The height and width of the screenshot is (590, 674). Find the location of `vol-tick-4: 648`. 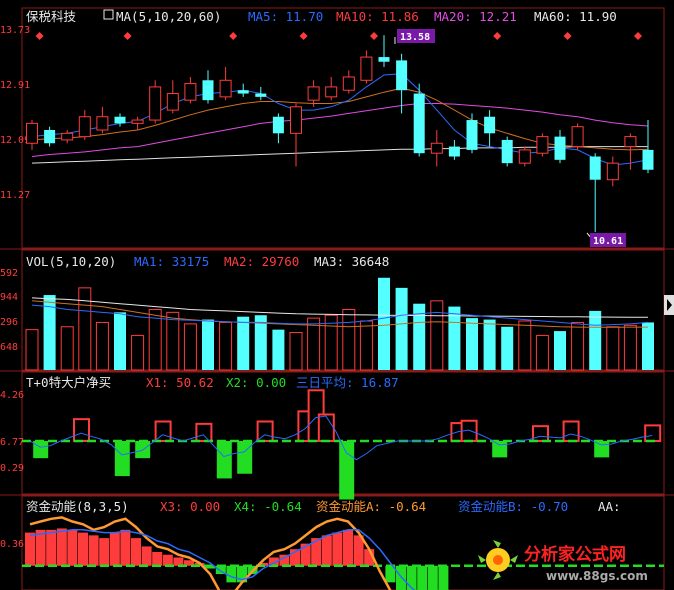

vol-tick-4: 648 is located at coordinates (9, 347).